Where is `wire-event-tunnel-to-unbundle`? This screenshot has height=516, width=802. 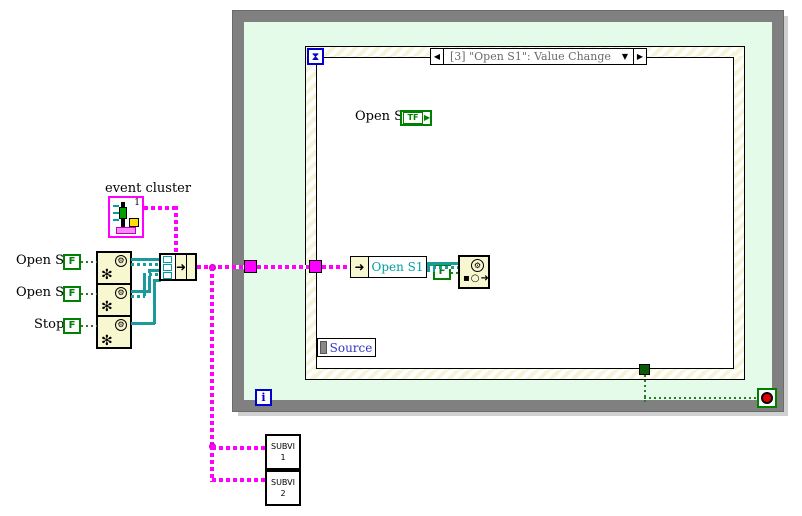
wire-event-tunnel-to-unbundle is located at coordinates (336, 267).